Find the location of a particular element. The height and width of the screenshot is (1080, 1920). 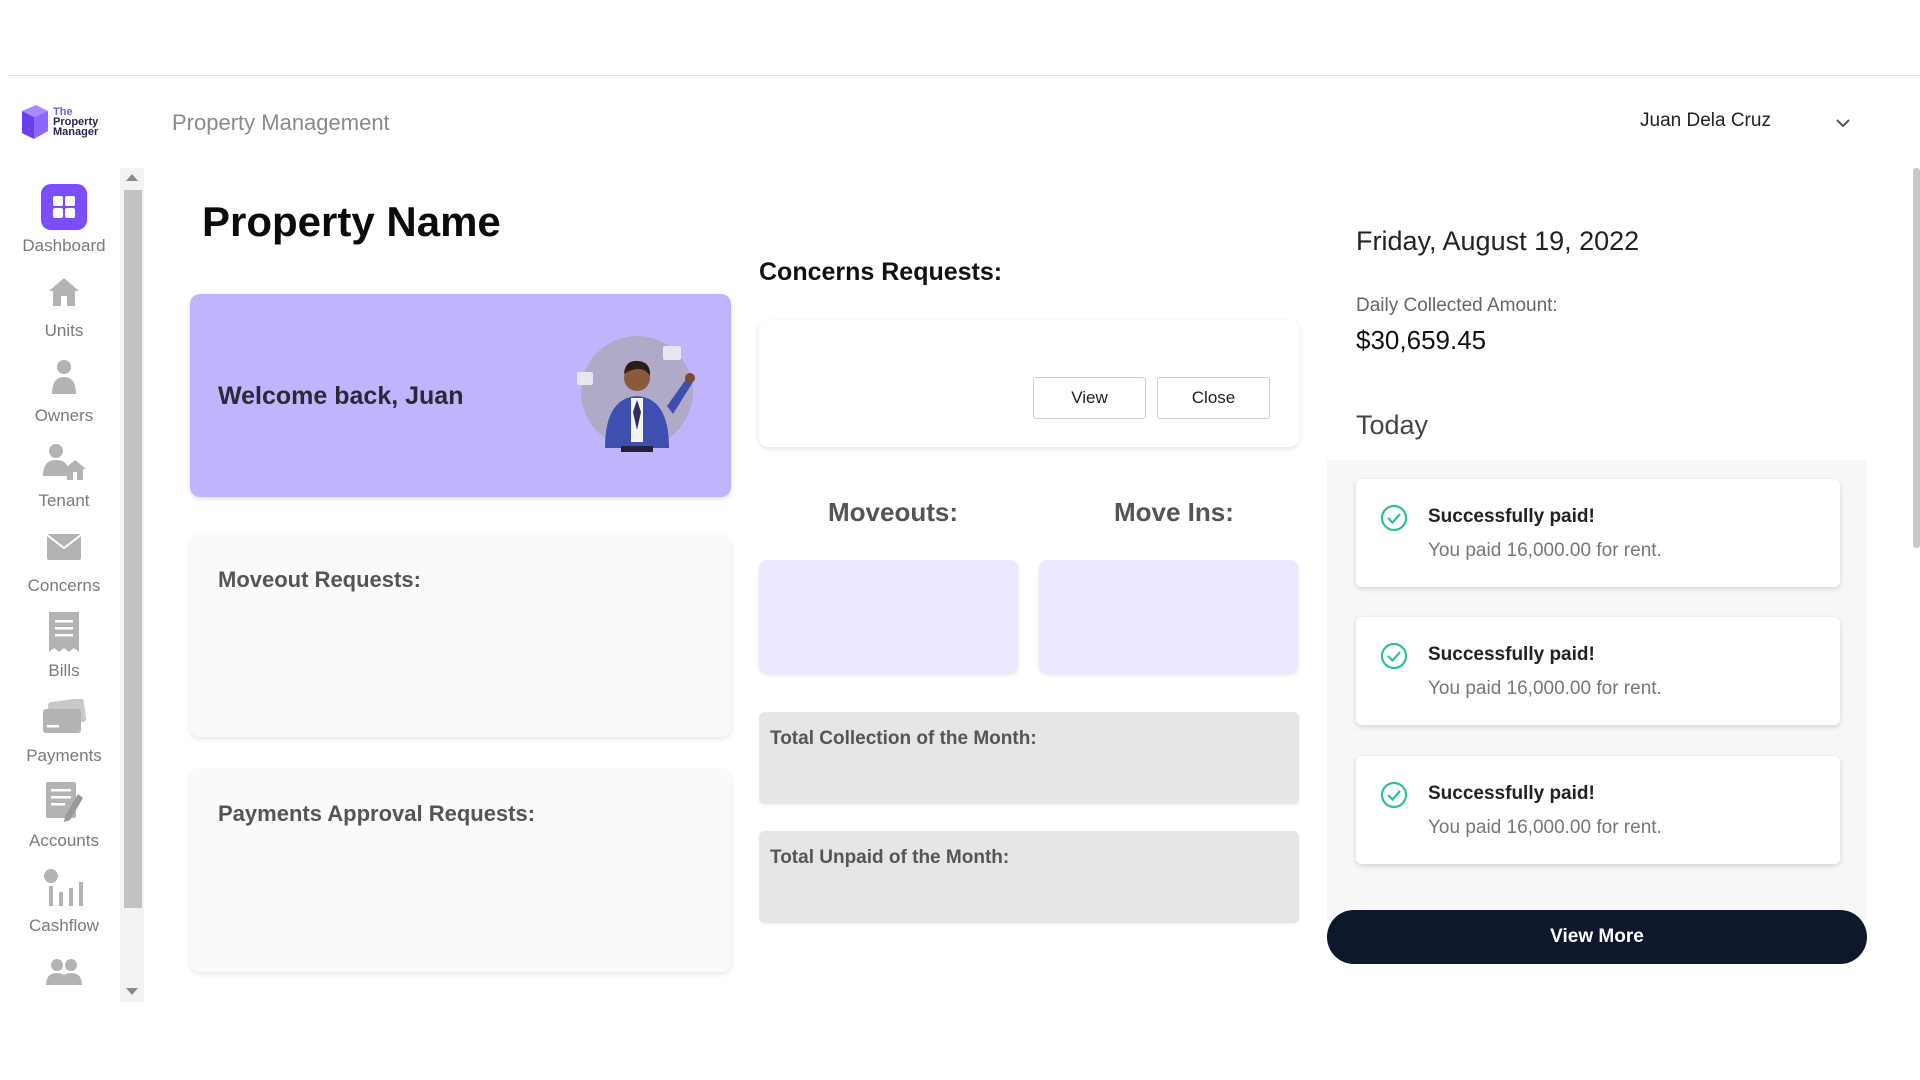

moveouts-title: Moveouts: is located at coordinates (893, 512).